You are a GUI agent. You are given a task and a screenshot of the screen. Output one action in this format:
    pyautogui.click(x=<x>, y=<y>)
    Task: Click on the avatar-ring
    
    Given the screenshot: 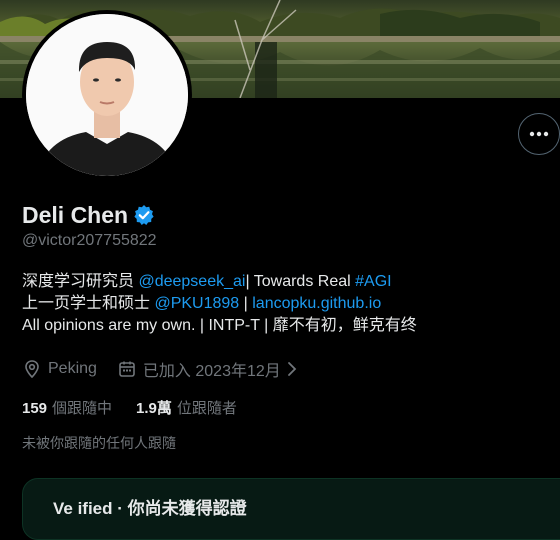 What is the action you would take?
    pyautogui.click(x=107, y=95)
    